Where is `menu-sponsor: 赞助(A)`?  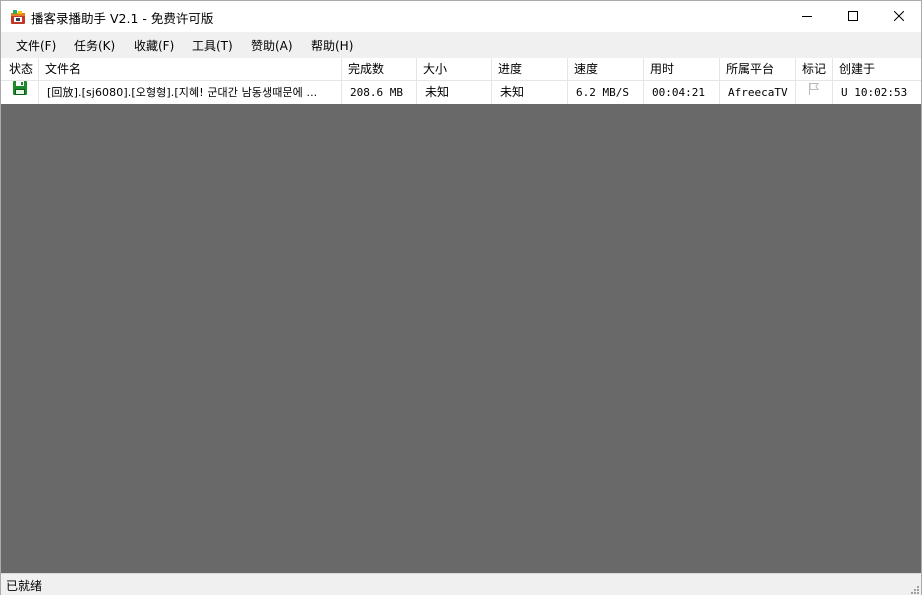
menu-sponsor: 赞助(A) is located at coordinates (272, 45).